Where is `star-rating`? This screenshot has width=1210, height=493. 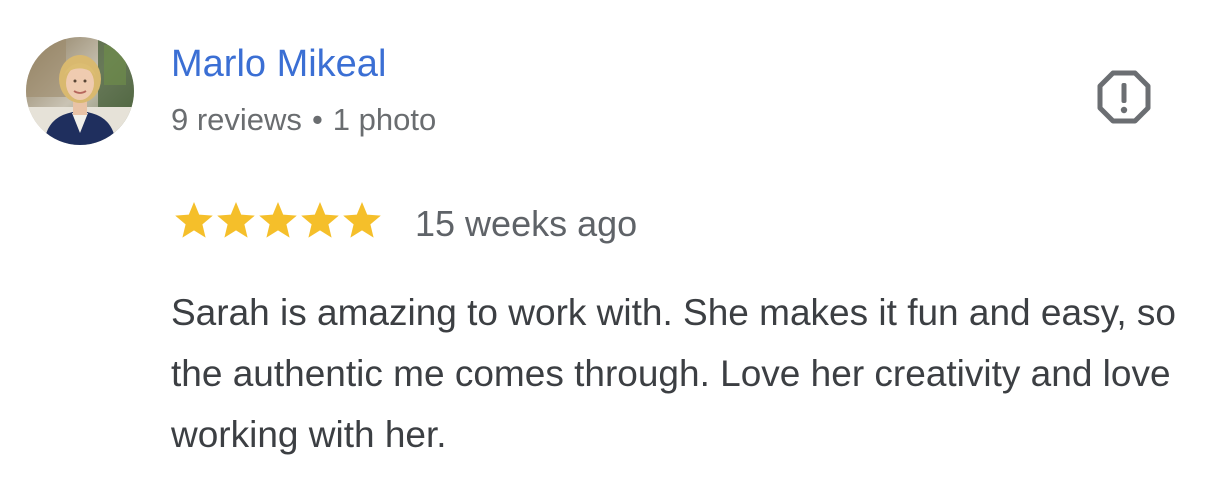 star-rating is located at coordinates (278, 220).